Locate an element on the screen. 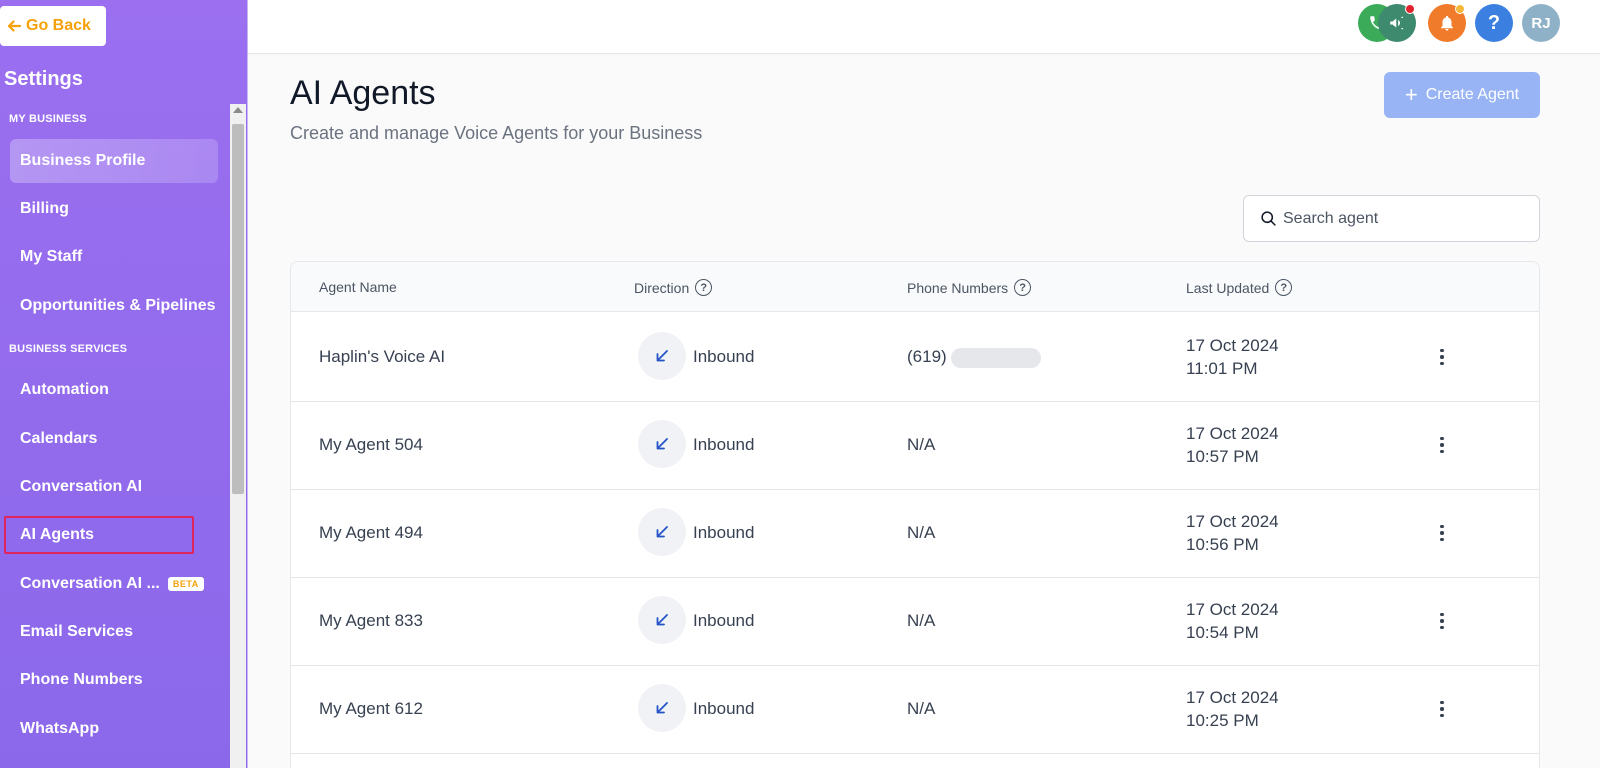 This screenshot has height=768, width=1600. go-back-button: Go Back is located at coordinates (53, 26).